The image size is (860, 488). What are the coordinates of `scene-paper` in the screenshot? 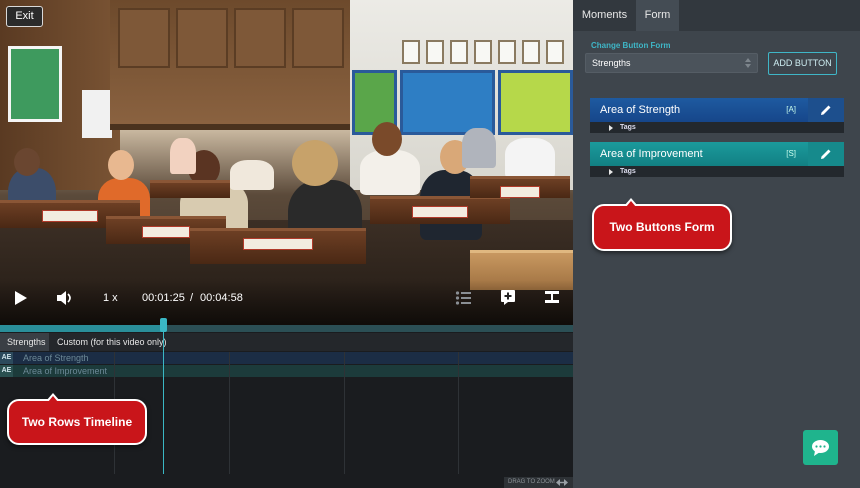 It's located at (97, 114).